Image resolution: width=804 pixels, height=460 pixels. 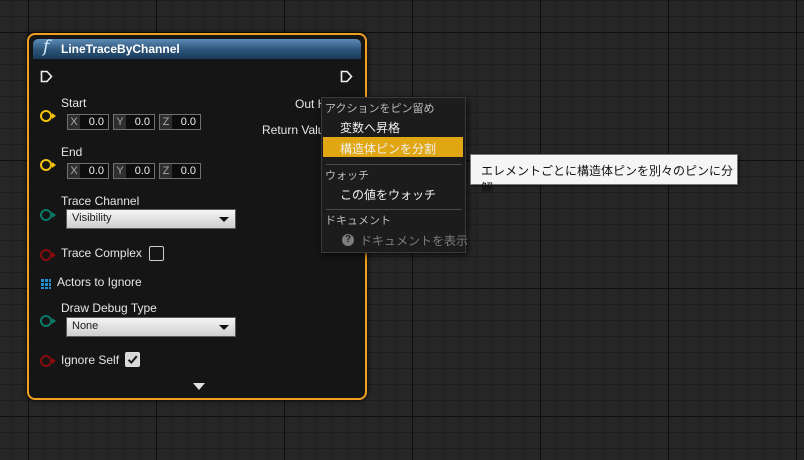 What do you see at coordinates (48, 165) in the screenshot?
I see `end-pin-icon` at bounding box center [48, 165].